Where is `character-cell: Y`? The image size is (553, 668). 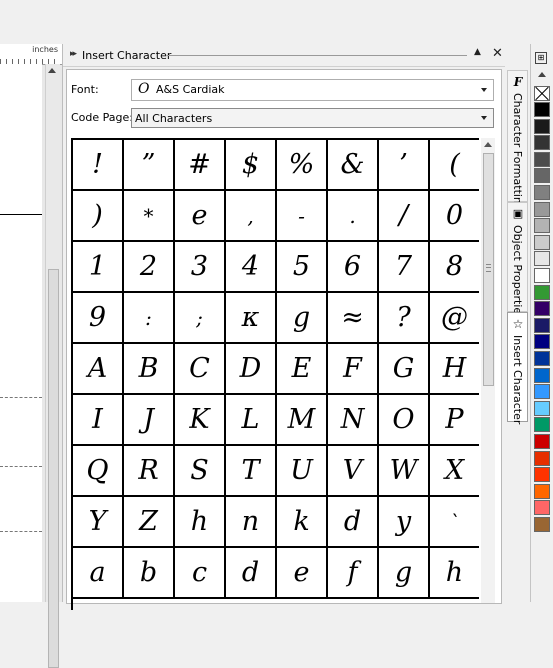
character-cell: Y is located at coordinates (98, 522).